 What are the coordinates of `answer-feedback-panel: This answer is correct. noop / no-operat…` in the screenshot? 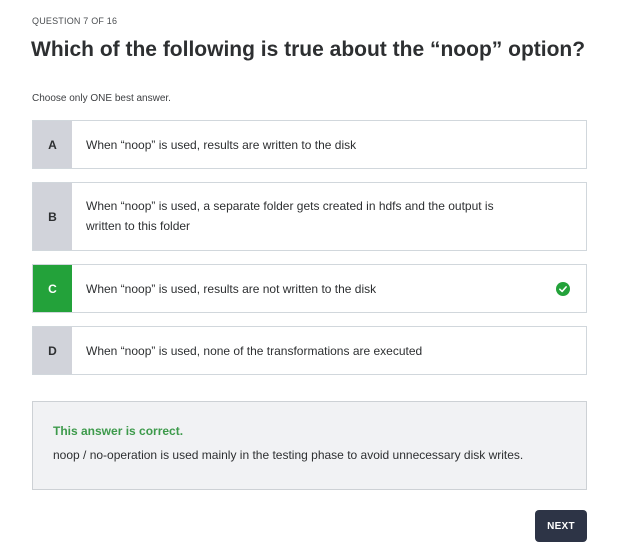 It's located at (309, 445).